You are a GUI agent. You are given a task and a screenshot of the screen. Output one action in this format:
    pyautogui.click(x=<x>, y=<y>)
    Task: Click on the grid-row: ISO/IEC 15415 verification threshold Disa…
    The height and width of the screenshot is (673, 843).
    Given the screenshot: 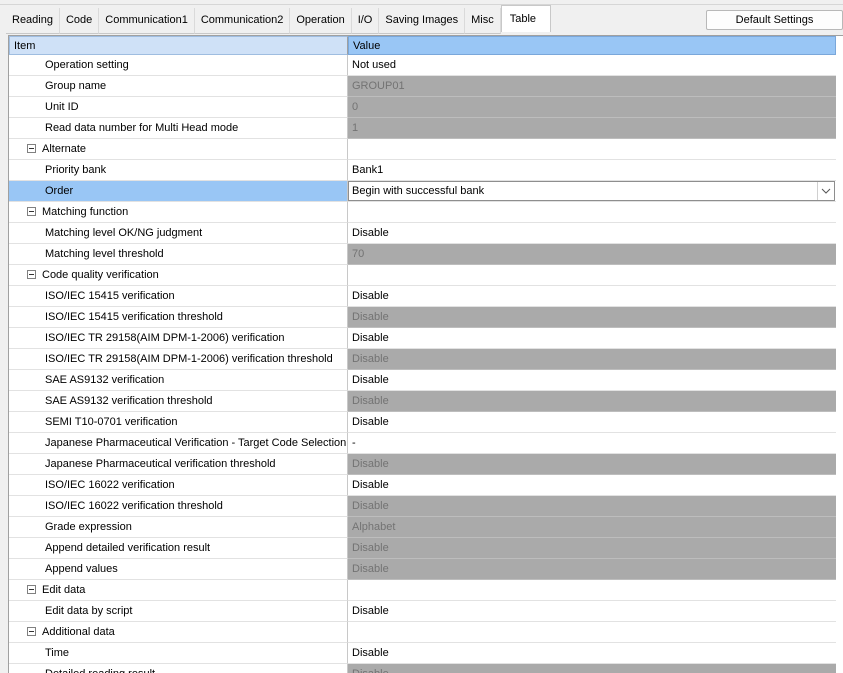 What is the action you would take?
    pyautogui.click(x=423, y=317)
    